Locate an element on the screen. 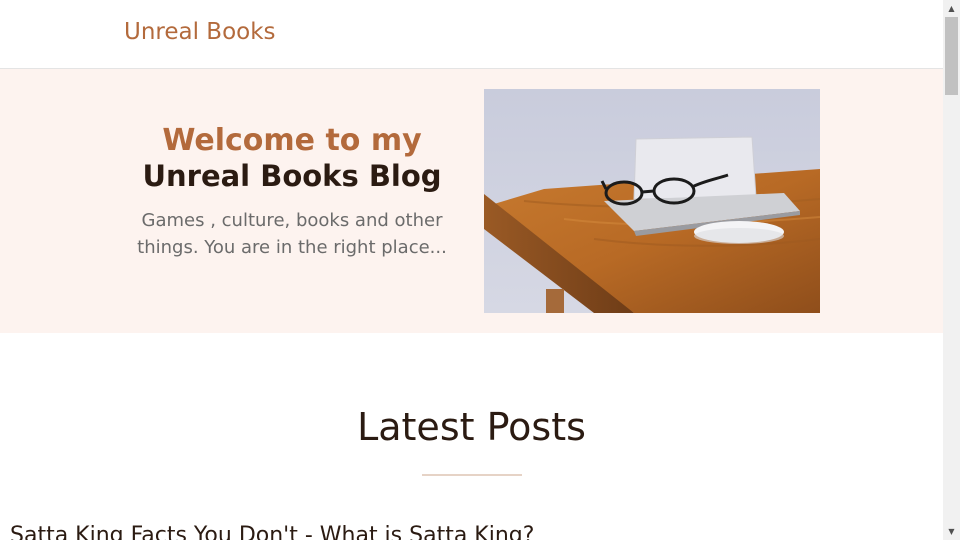  scrollbar-thumb is located at coordinates (951, 56).